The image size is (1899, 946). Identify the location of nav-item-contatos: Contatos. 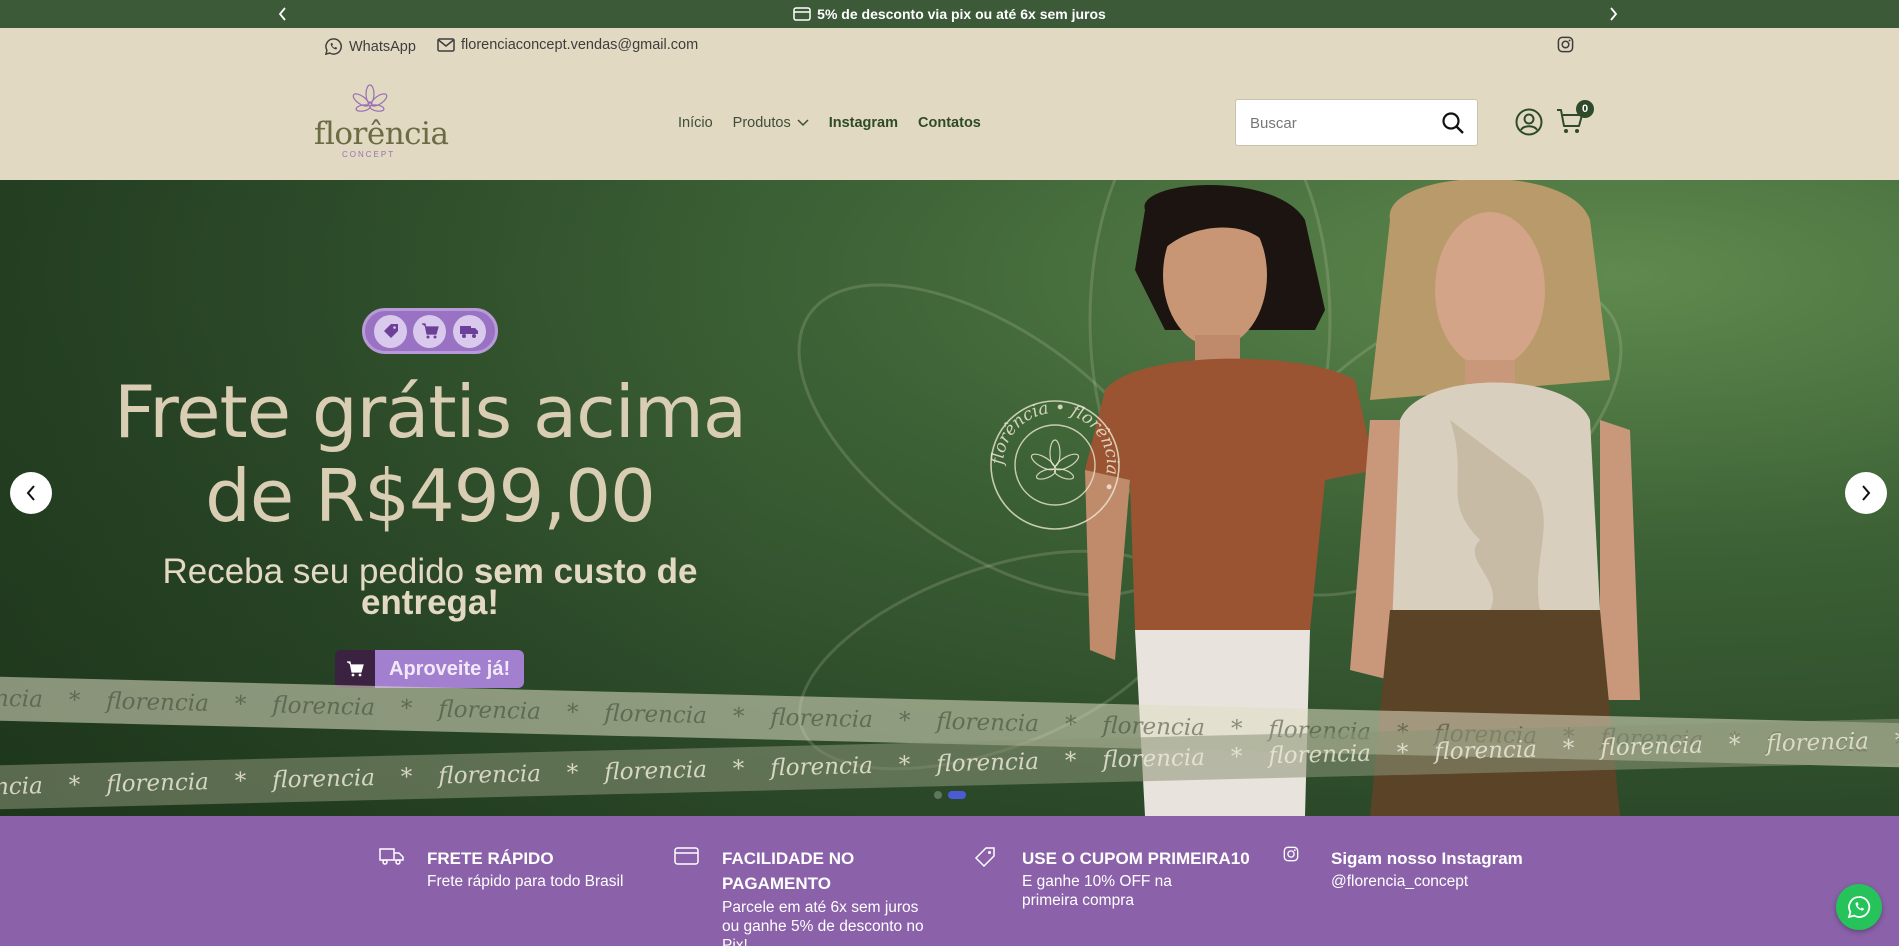
(949, 123).